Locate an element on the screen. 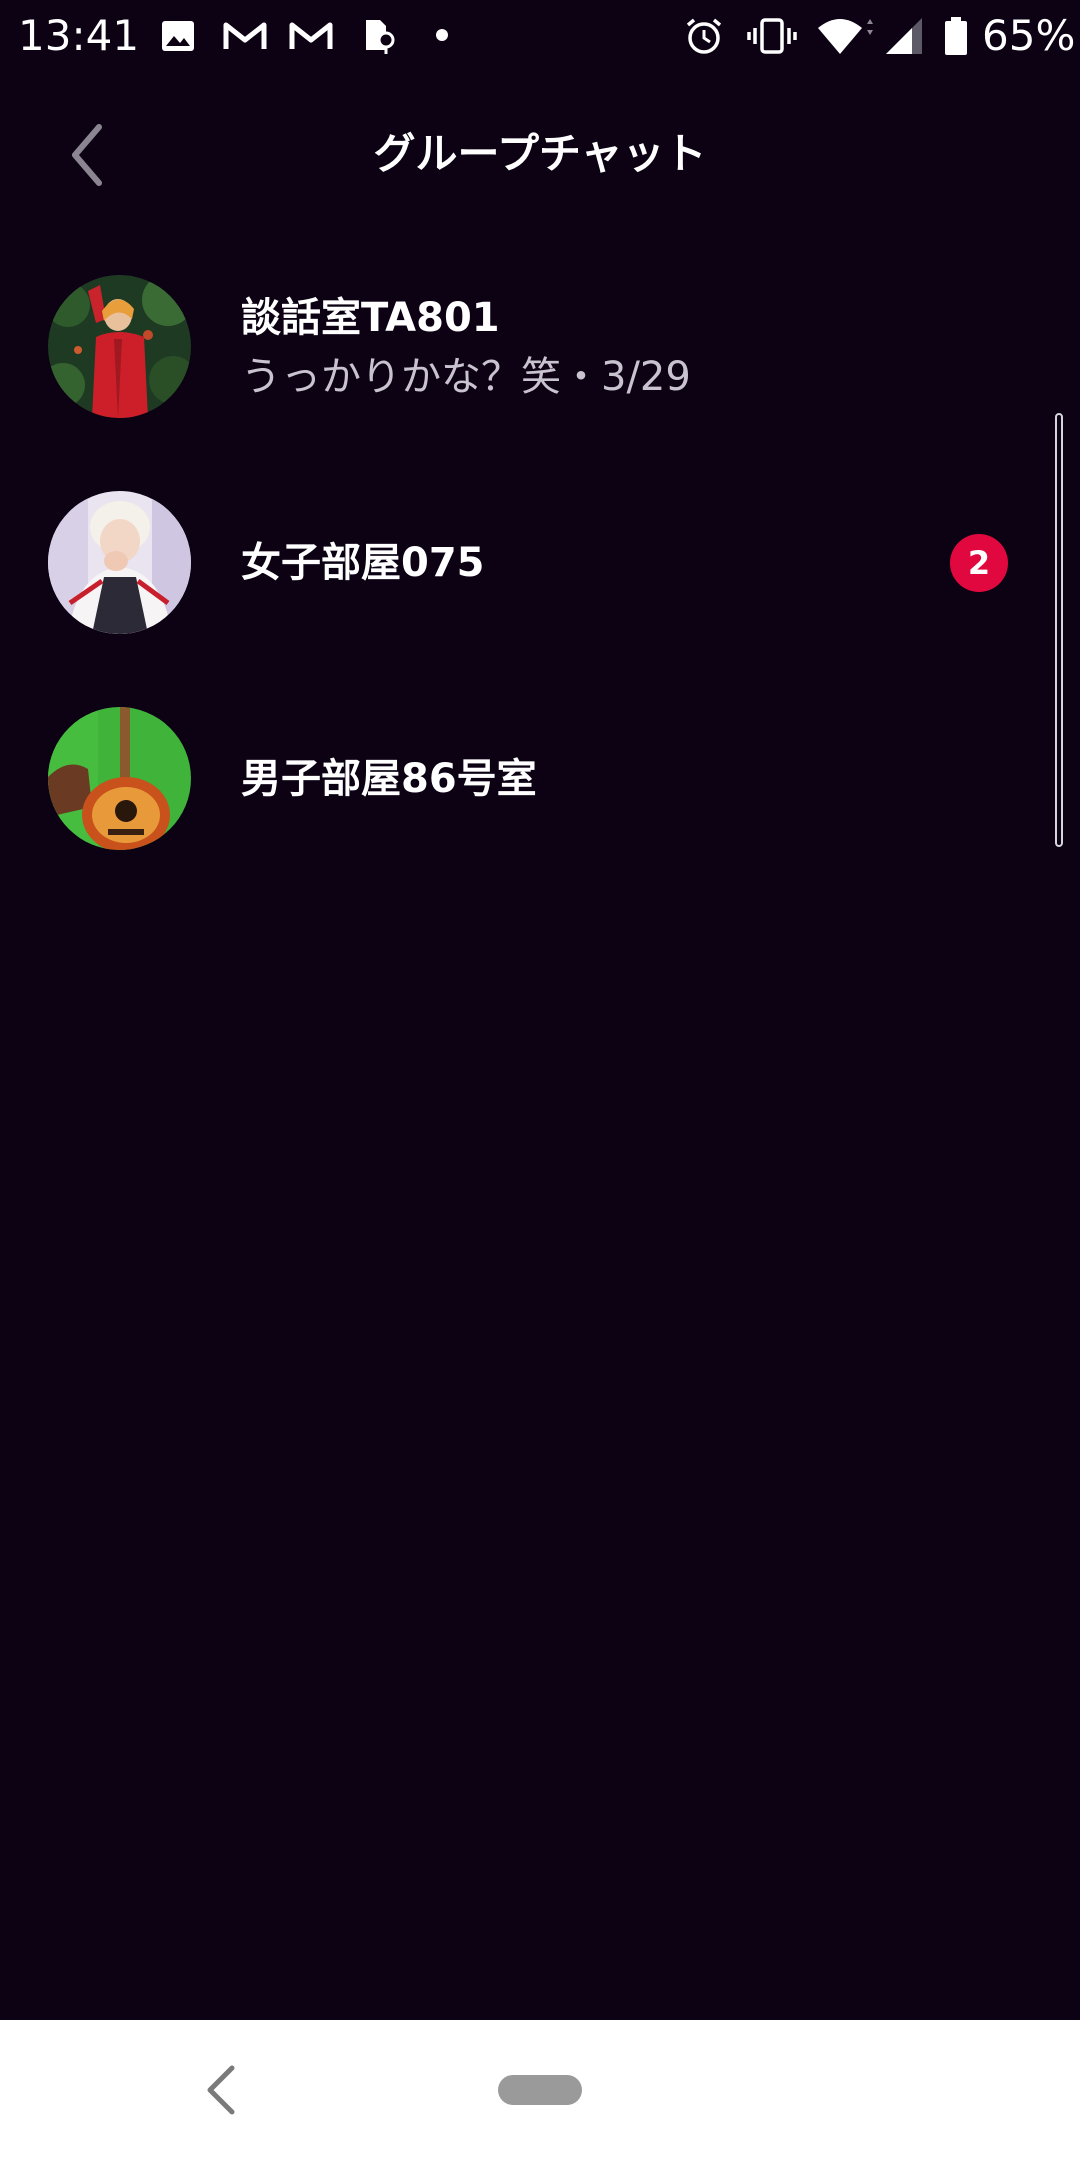 This screenshot has width=1080, height=2160. unread-badge: 2 is located at coordinates (979, 563).